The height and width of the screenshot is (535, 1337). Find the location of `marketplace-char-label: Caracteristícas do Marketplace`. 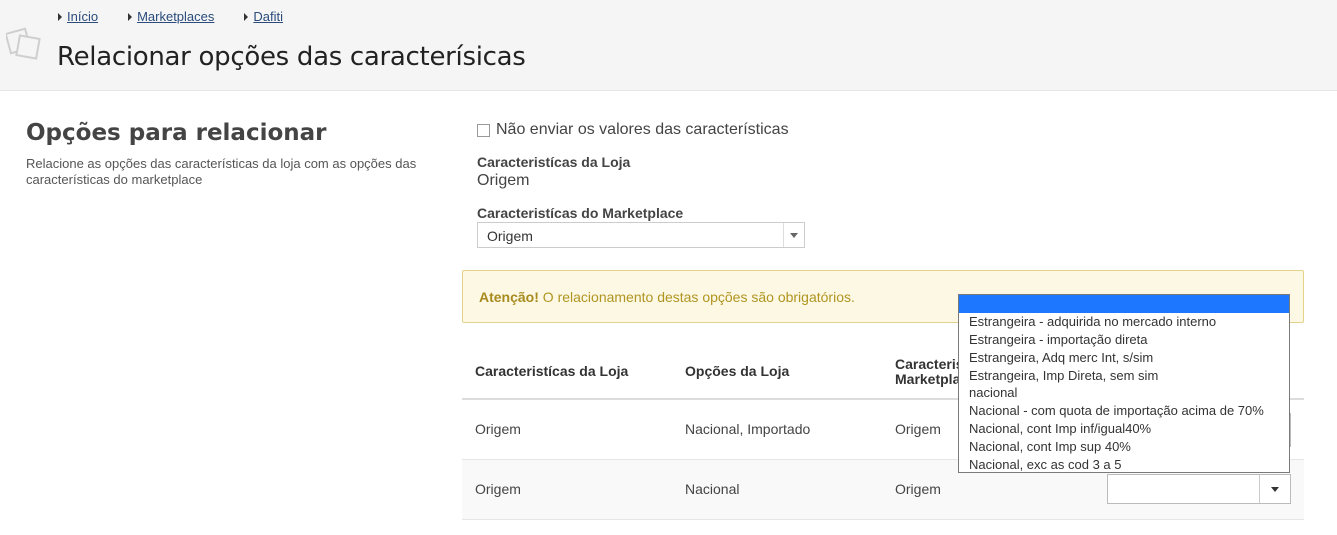

marketplace-char-label: Caracteristícas do Marketplace is located at coordinates (580, 213).